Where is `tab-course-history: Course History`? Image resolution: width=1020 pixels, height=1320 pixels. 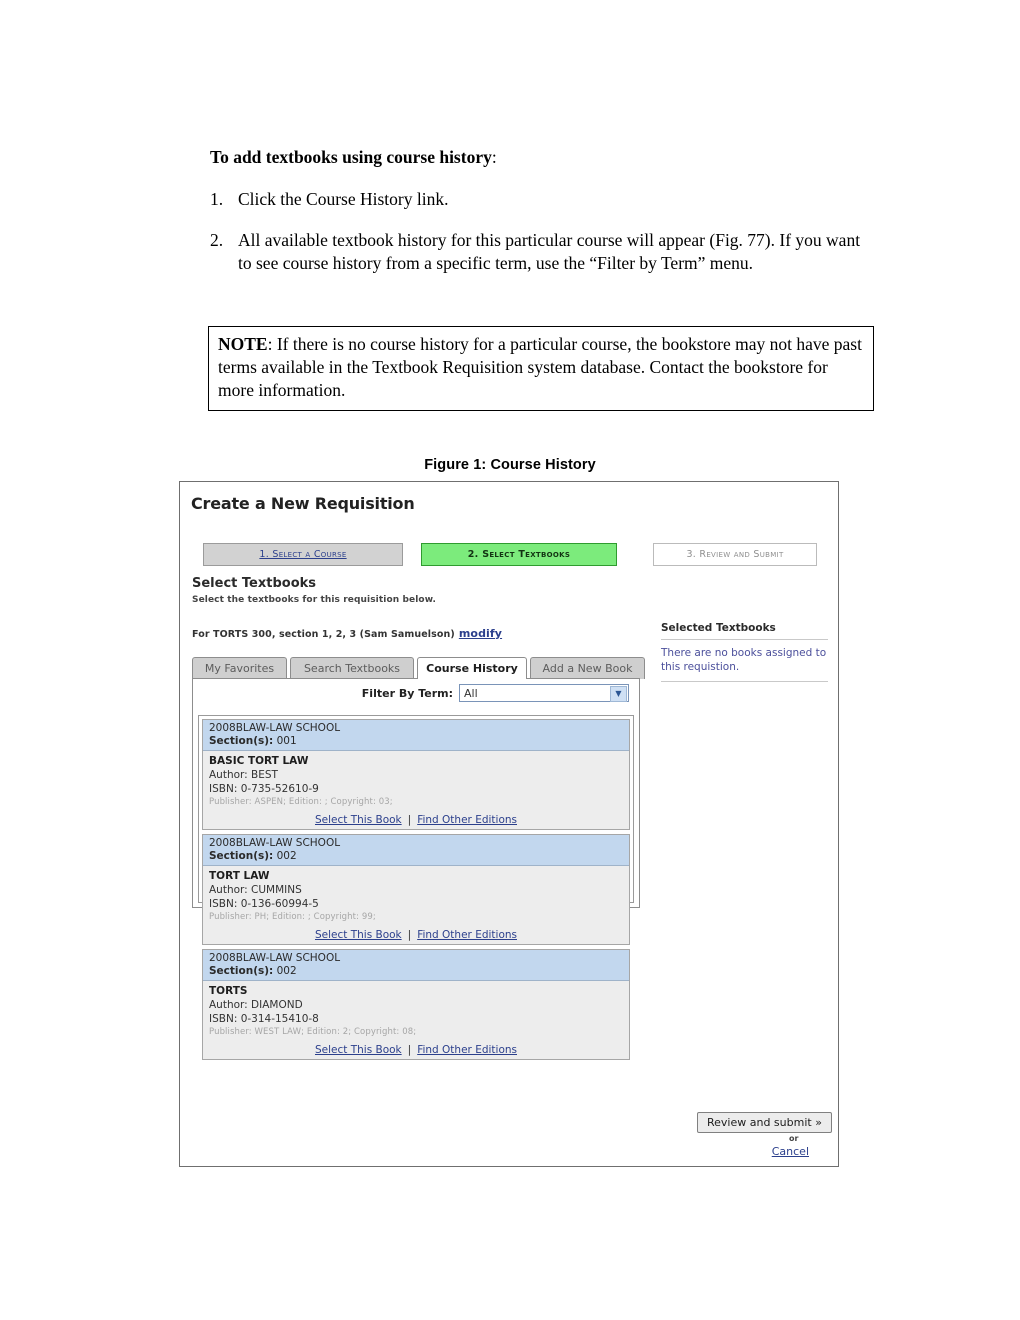 tab-course-history: Course History is located at coordinates (472, 668).